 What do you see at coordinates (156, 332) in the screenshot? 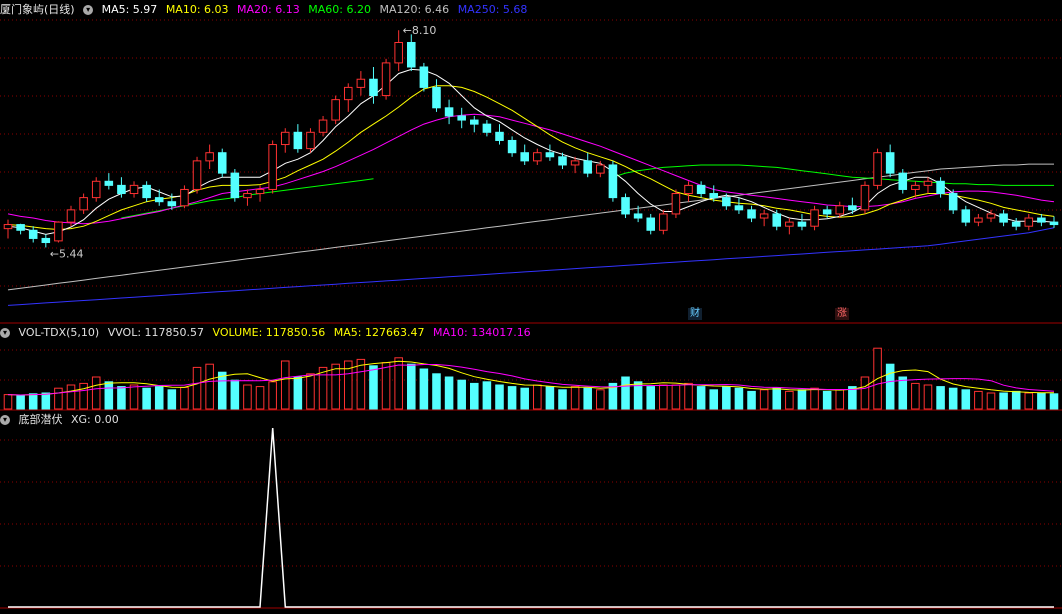
I see `vvol-value: VVOL: 117850.57` at bounding box center [156, 332].